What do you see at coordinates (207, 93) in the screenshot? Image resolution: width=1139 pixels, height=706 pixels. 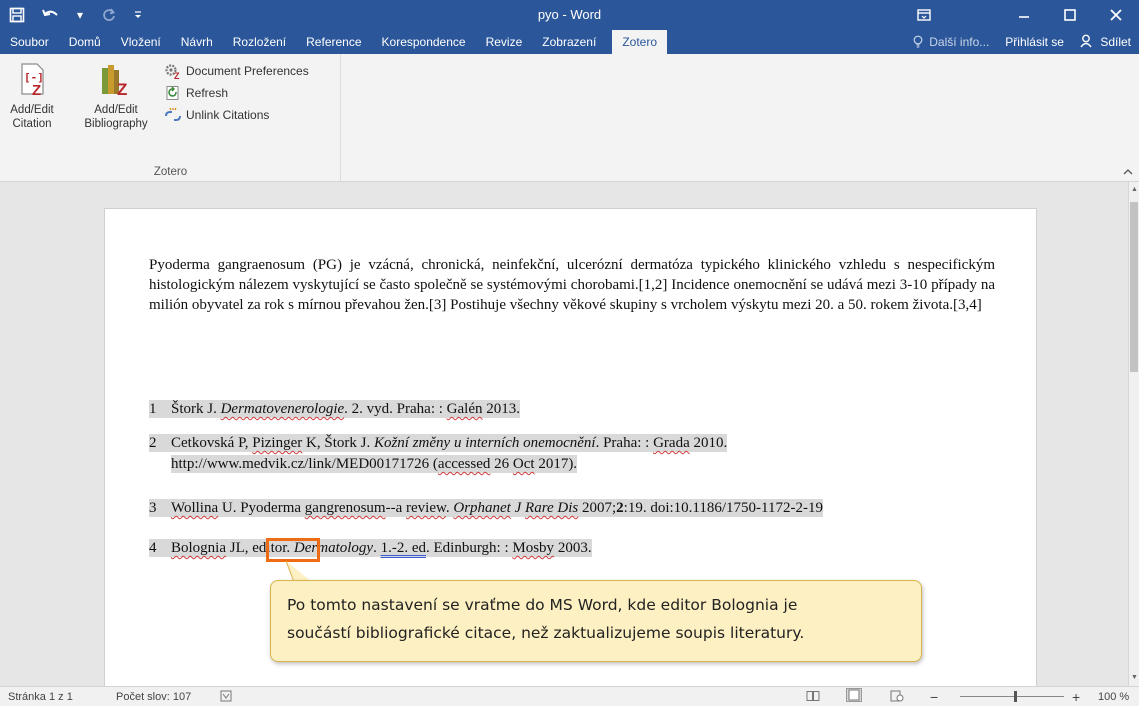 I see `refresh-label: Refresh` at bounding box center [207, 93].